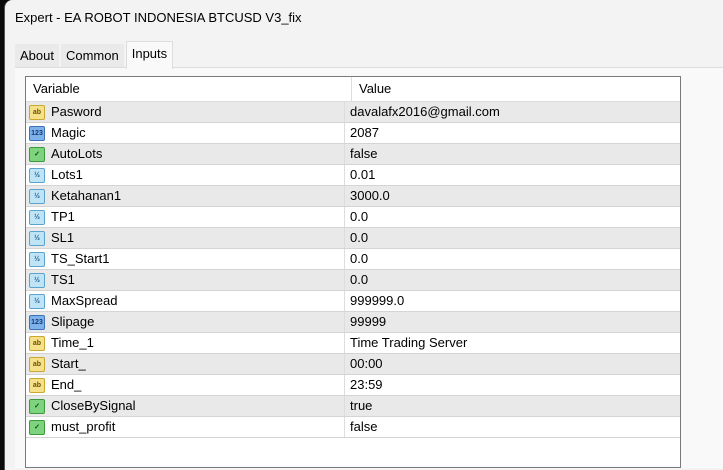  What do you see at coordinates (185, 133) in the screenshot?
I see `variable-cell: 123 Magic` at bounding box center [185, 133].